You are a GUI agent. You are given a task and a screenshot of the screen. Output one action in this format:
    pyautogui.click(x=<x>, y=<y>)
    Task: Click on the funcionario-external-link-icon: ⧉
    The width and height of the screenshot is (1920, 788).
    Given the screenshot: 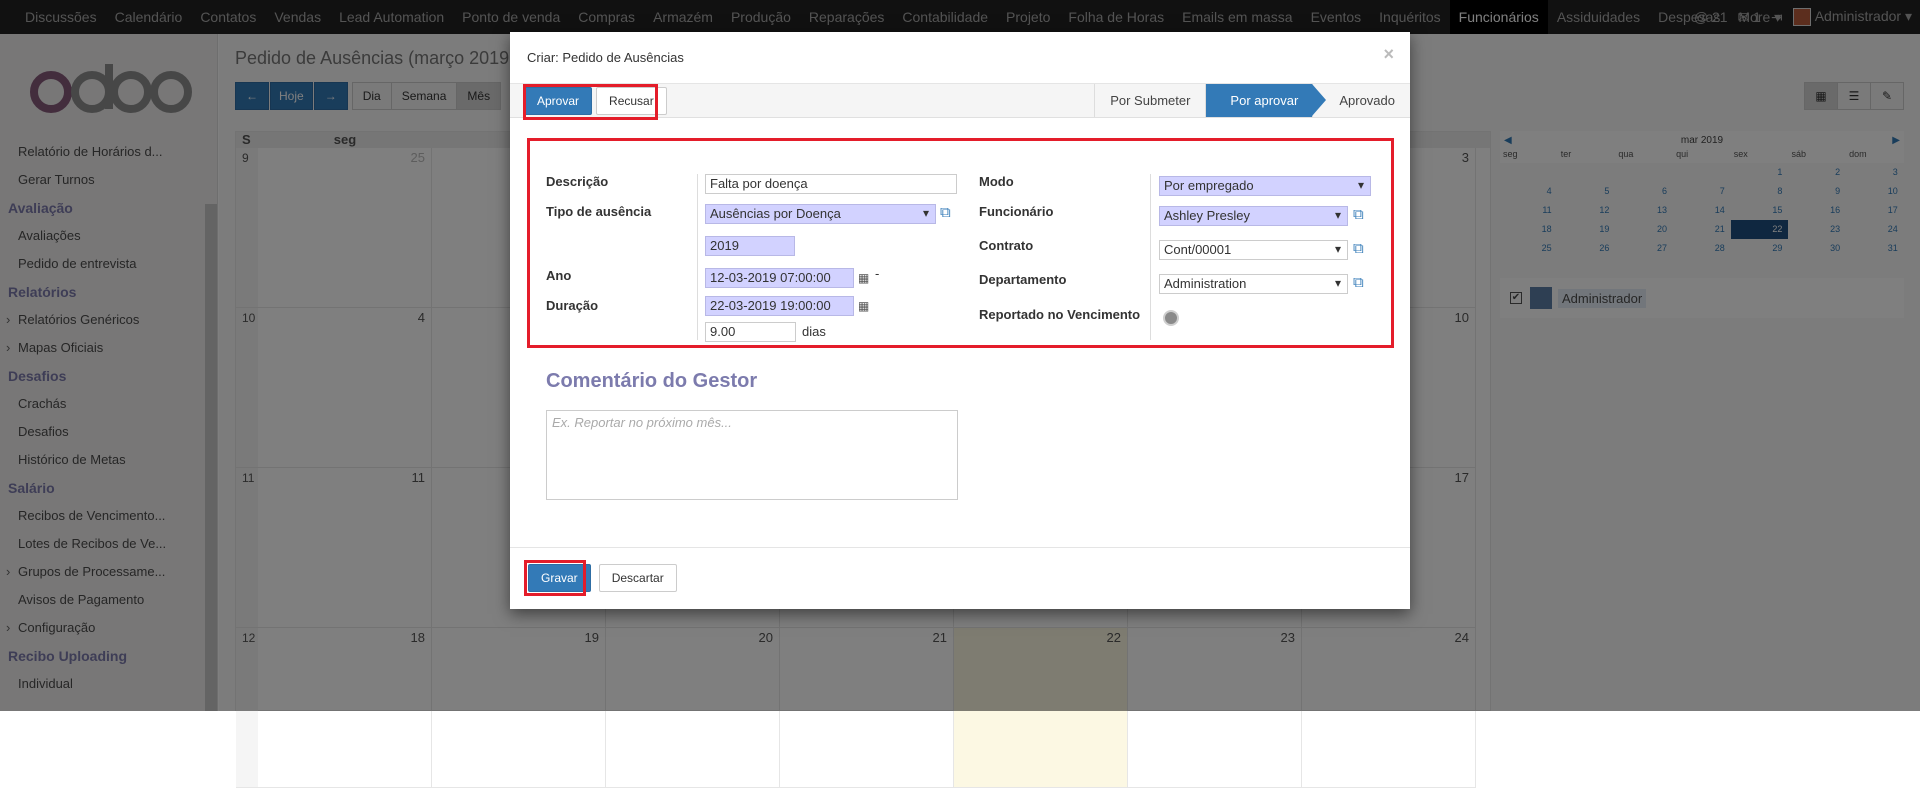 What is the action you would take?
    pyautogui.click(x=1361, y=215)
    